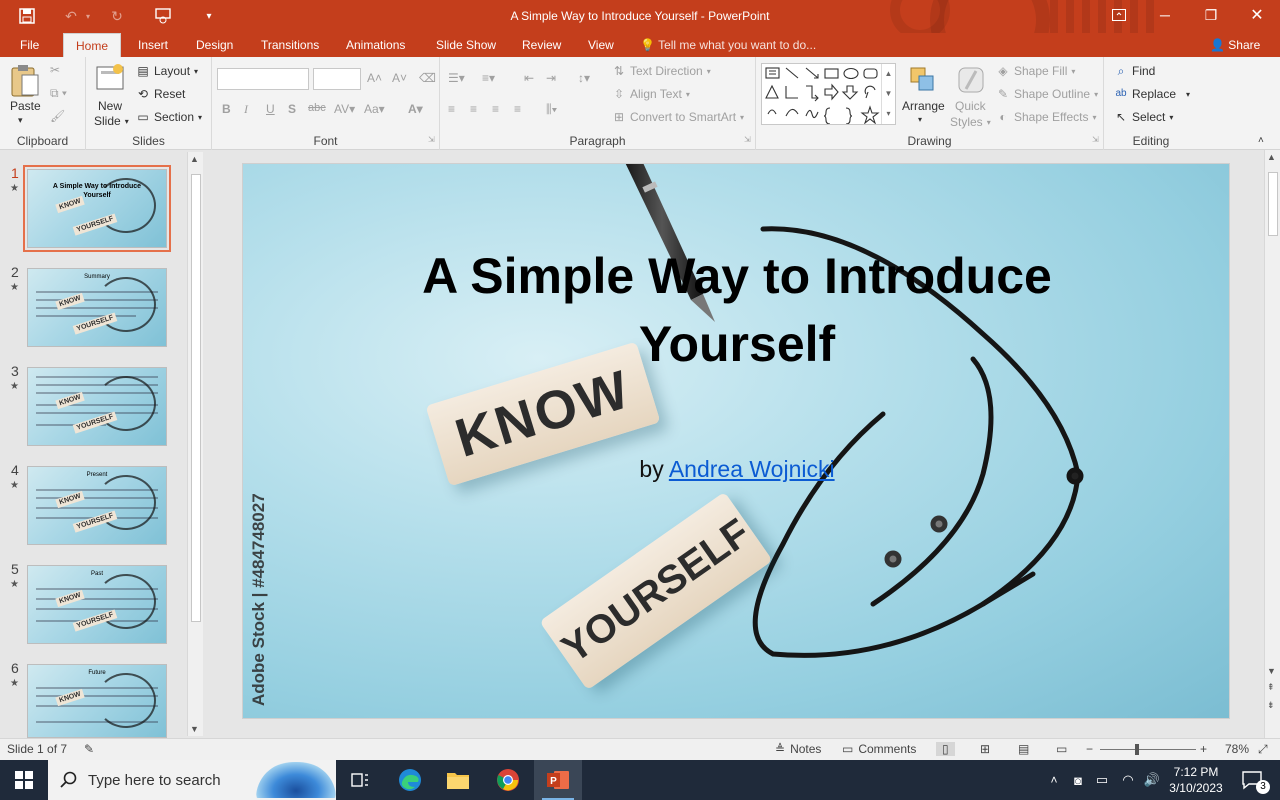 The image size is (1280, 800). I want to click on paste-label: Paste, so click(25, 106).